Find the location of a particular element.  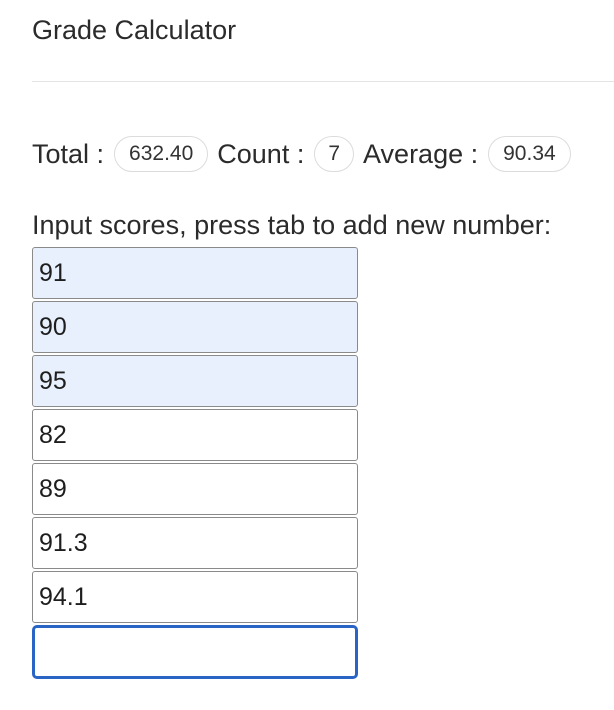

new-score-input is located at coordinates (195, 652).